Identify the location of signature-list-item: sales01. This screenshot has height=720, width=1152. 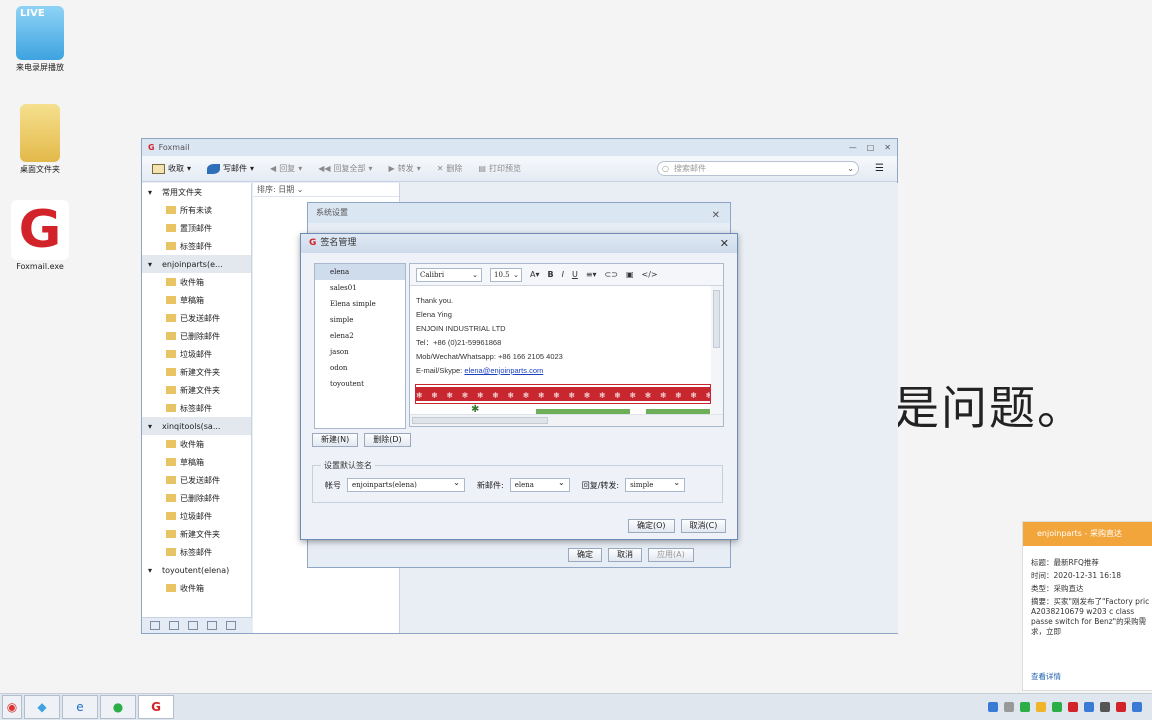
(360, 288).